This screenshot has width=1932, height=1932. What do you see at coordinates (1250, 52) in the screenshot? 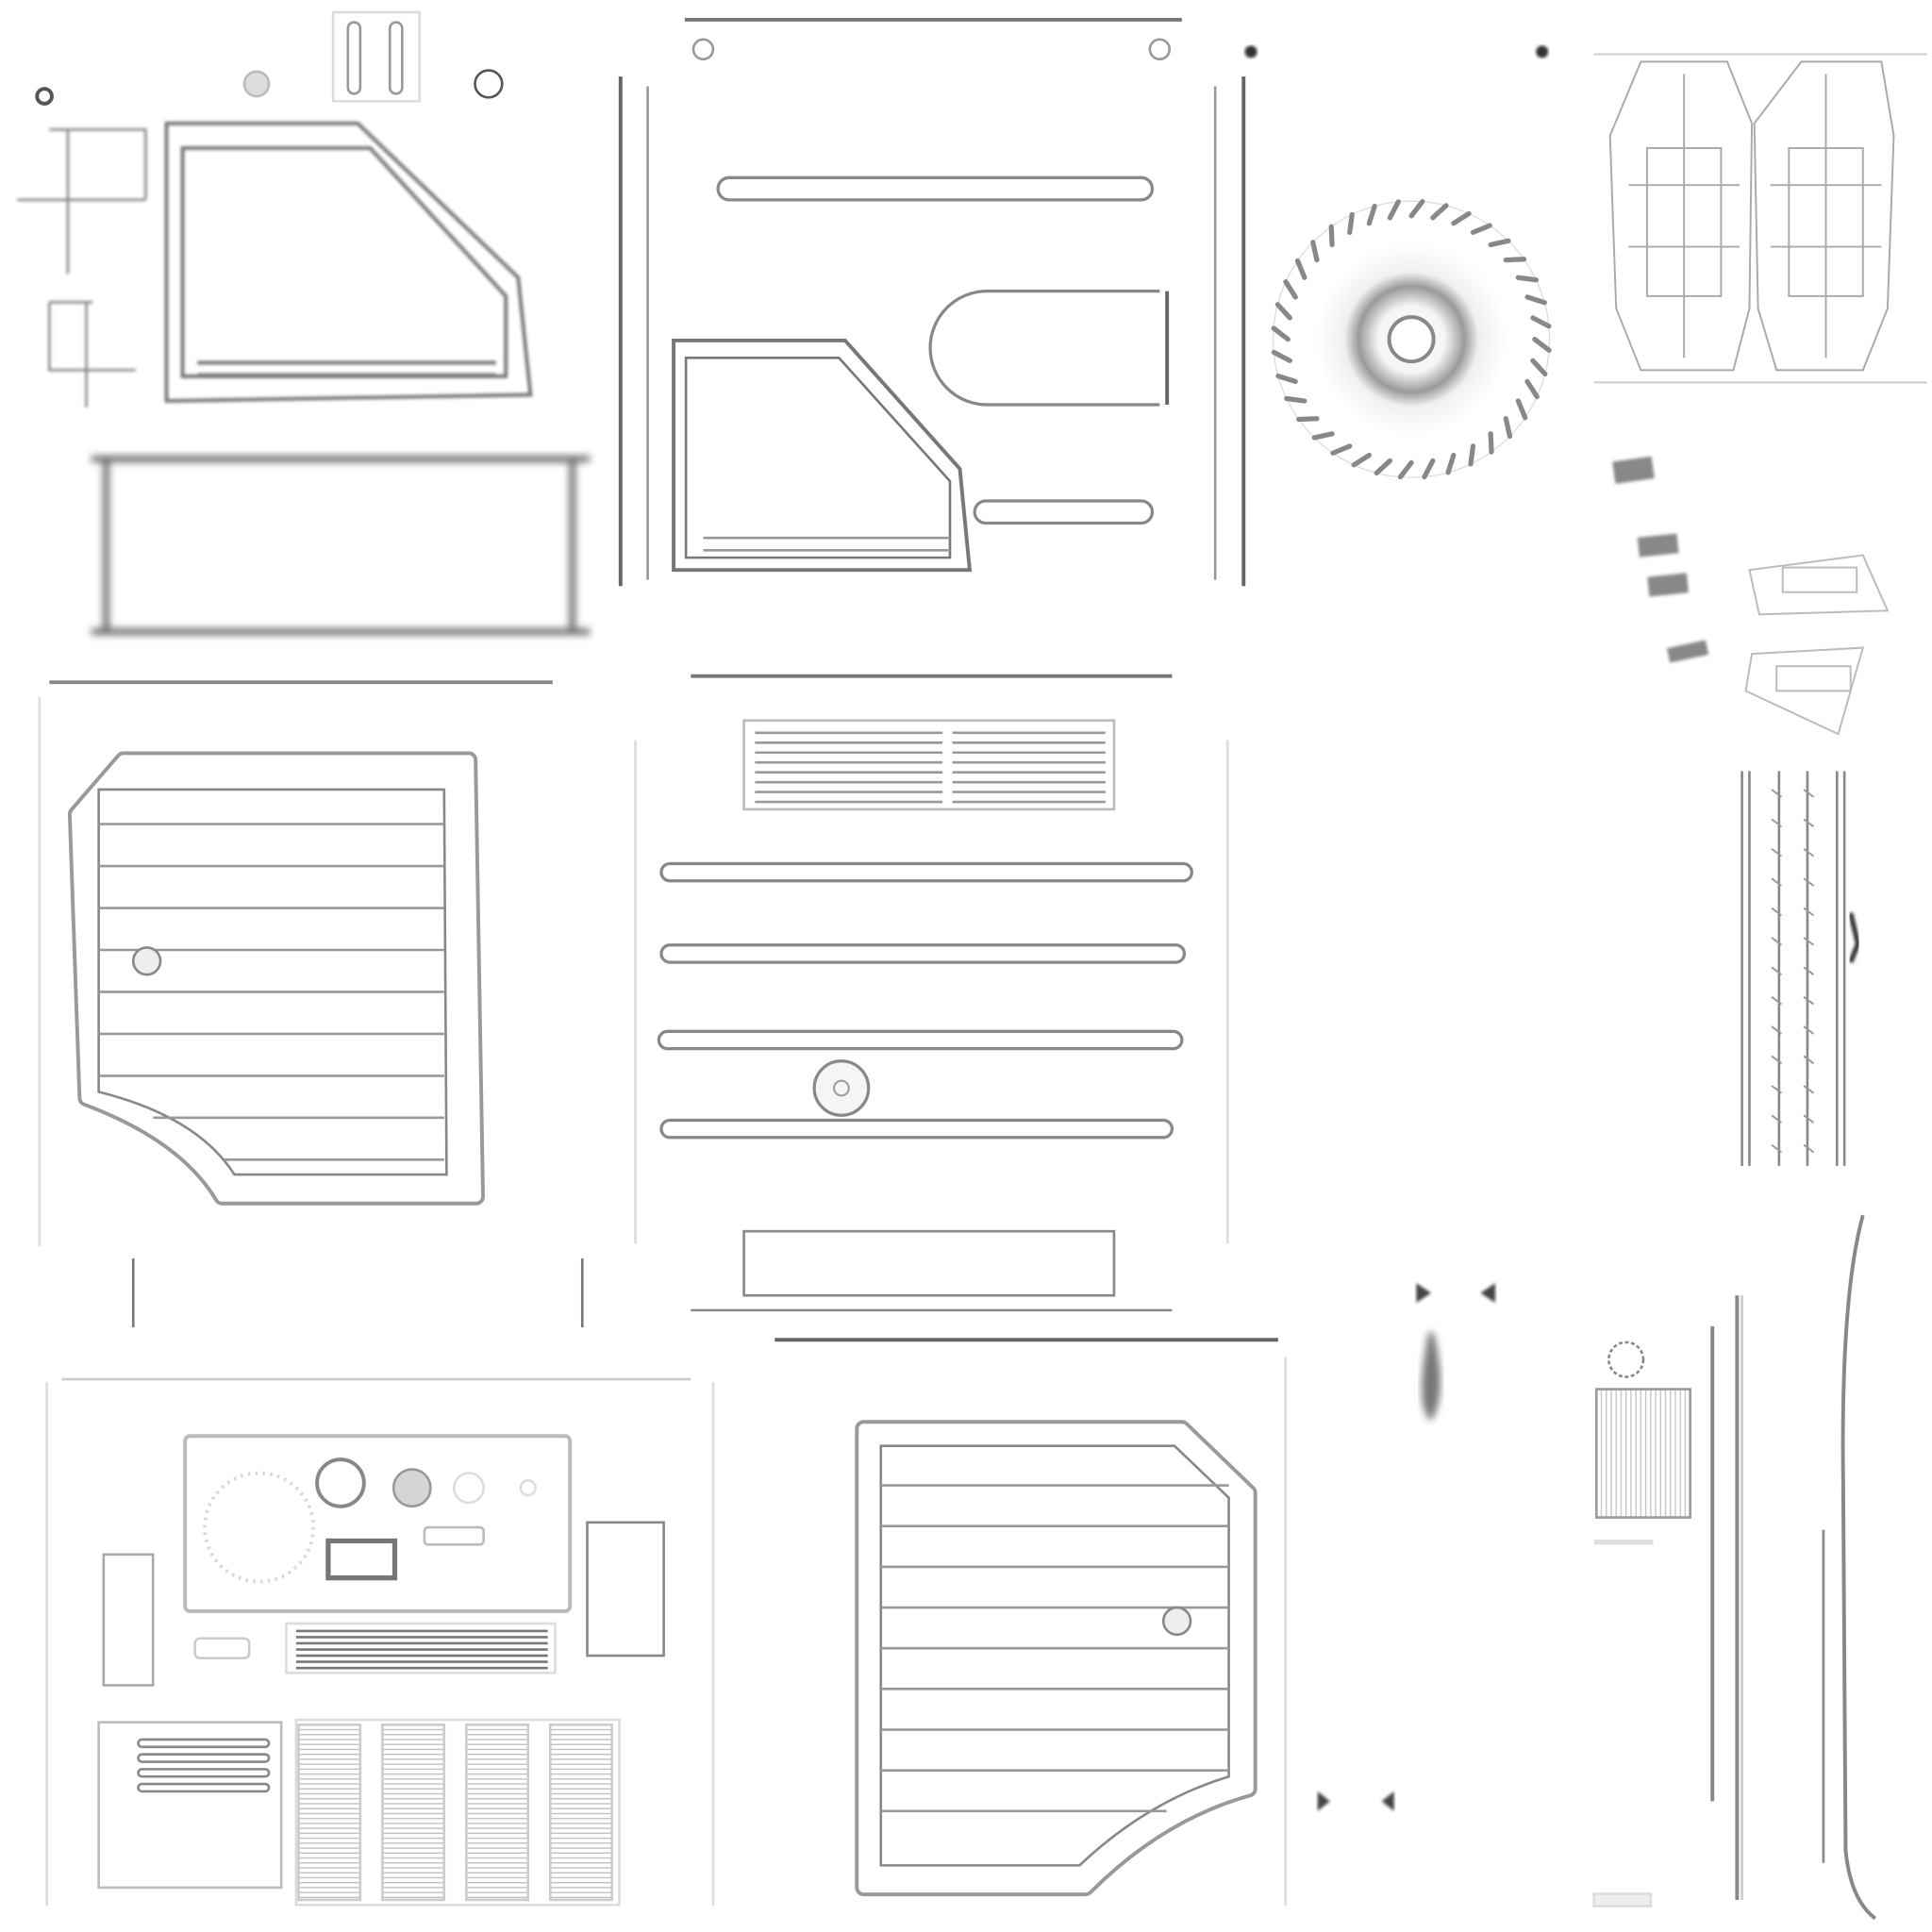
I see `dot-a` at bounding box center [1250, 52].